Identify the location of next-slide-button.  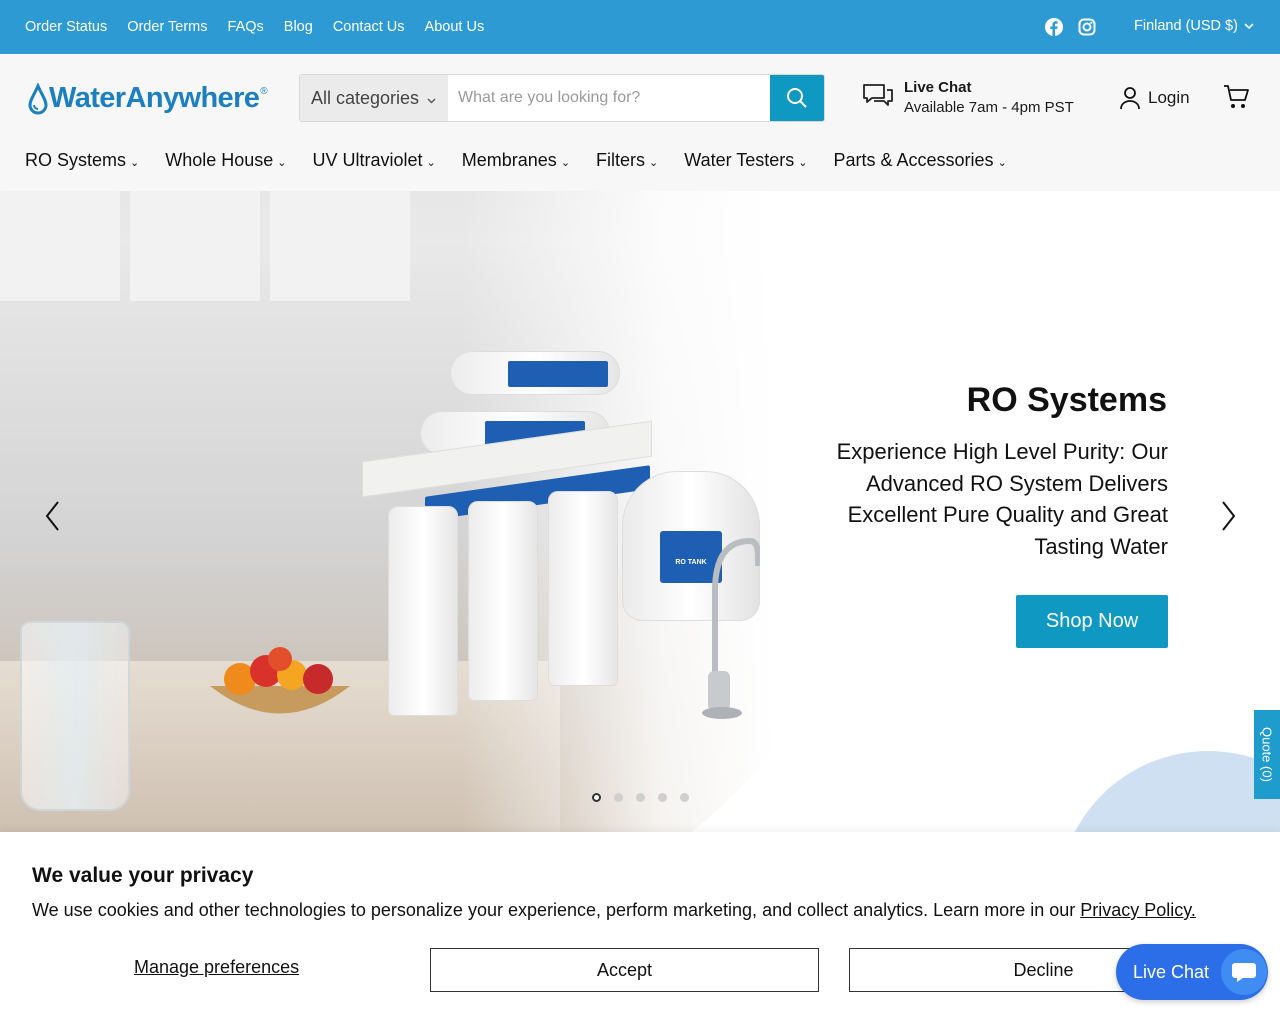
(1229, 516).